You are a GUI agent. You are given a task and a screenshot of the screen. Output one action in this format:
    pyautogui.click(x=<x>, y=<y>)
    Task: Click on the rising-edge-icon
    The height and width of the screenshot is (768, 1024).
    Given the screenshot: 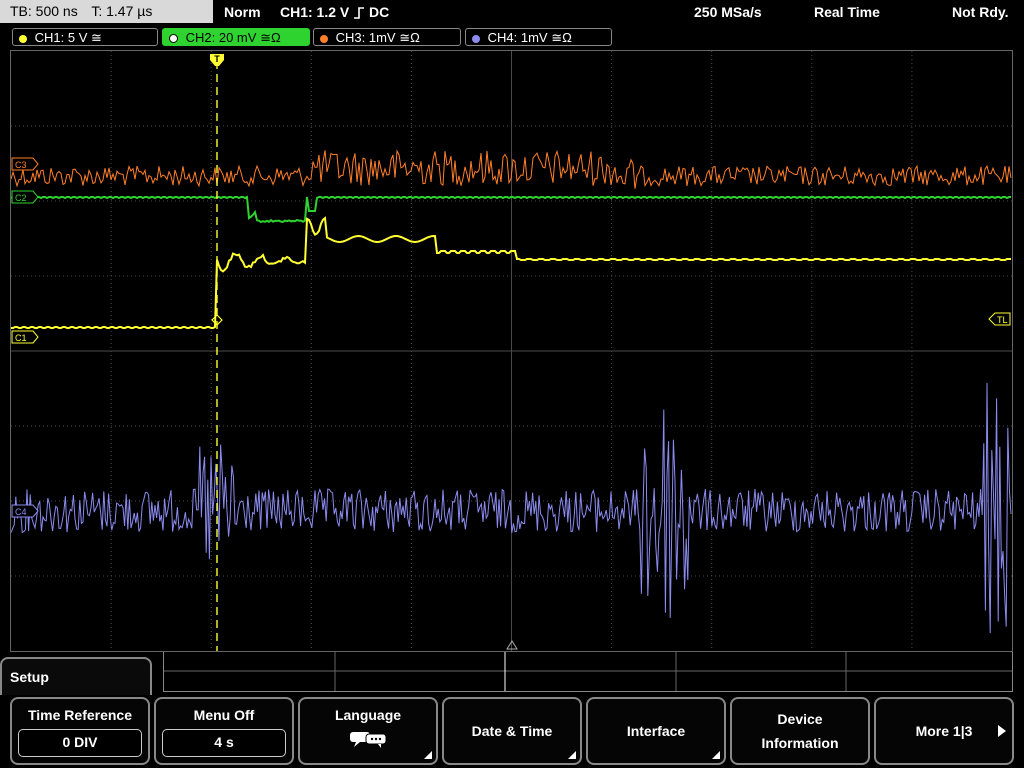 What is the action you would take?
    pyautogui.click(x=359, y=13)
    